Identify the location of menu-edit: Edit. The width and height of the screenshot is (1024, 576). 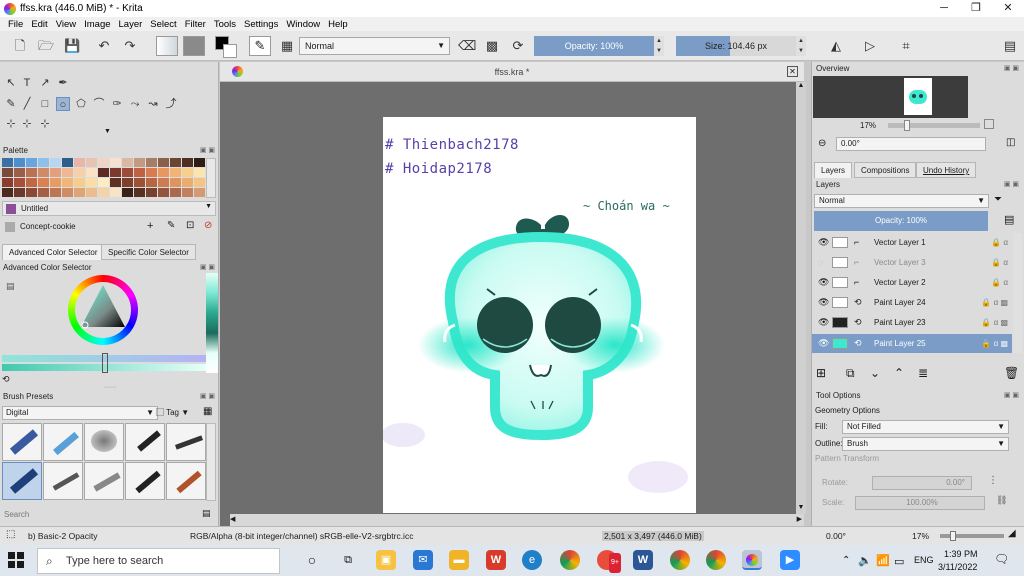
(39, 24).